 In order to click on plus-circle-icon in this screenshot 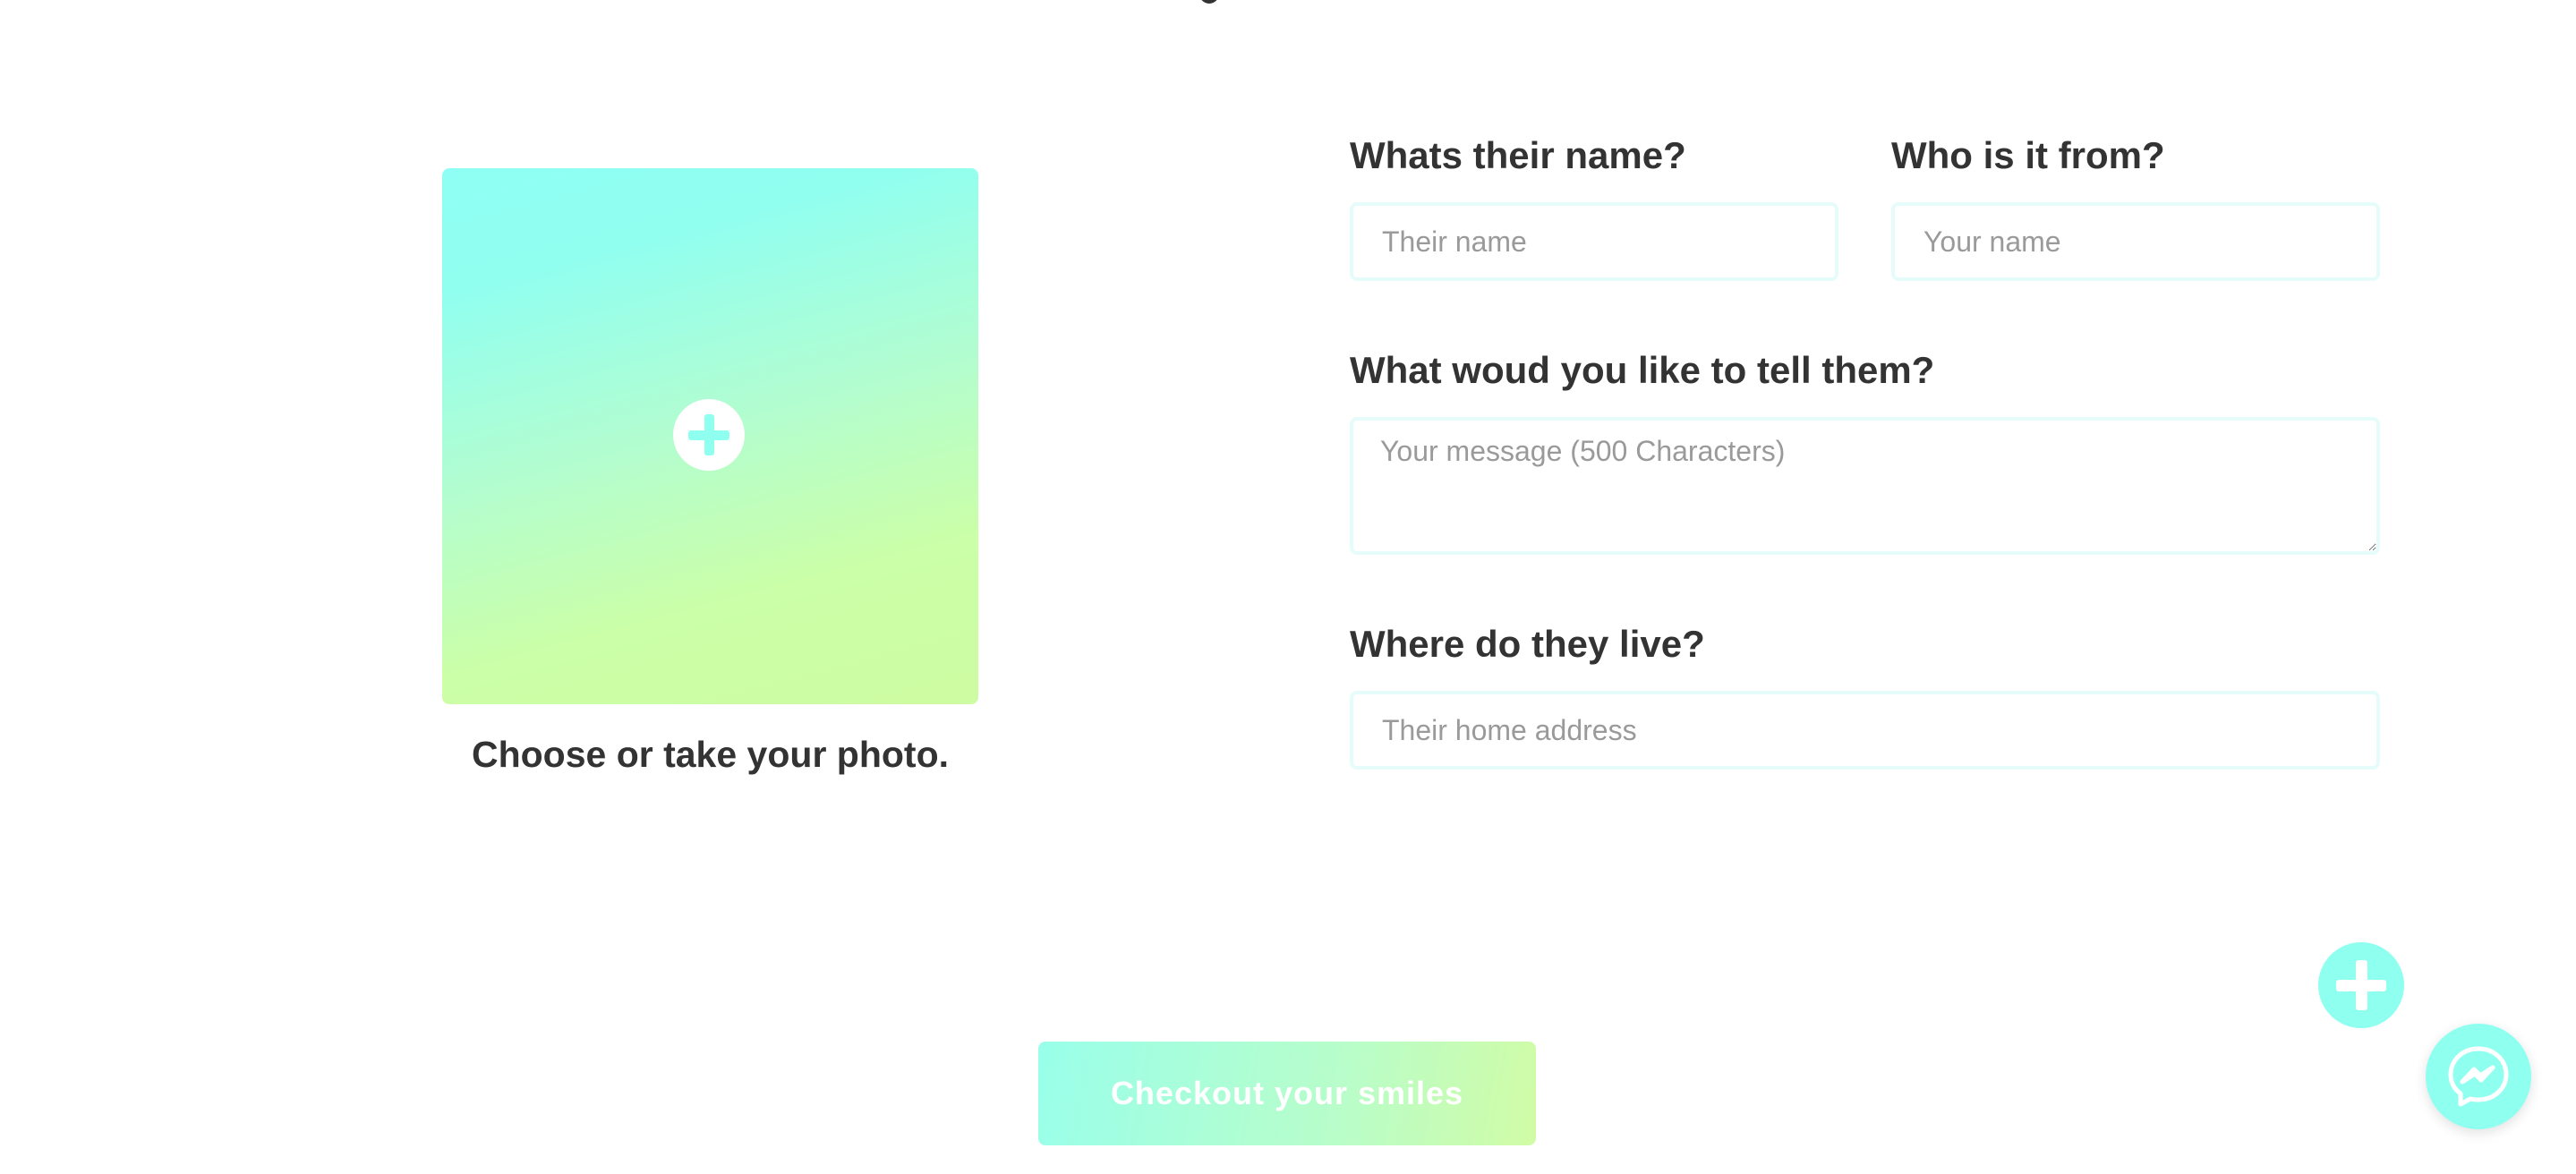, I will do `click(709, 435)`.